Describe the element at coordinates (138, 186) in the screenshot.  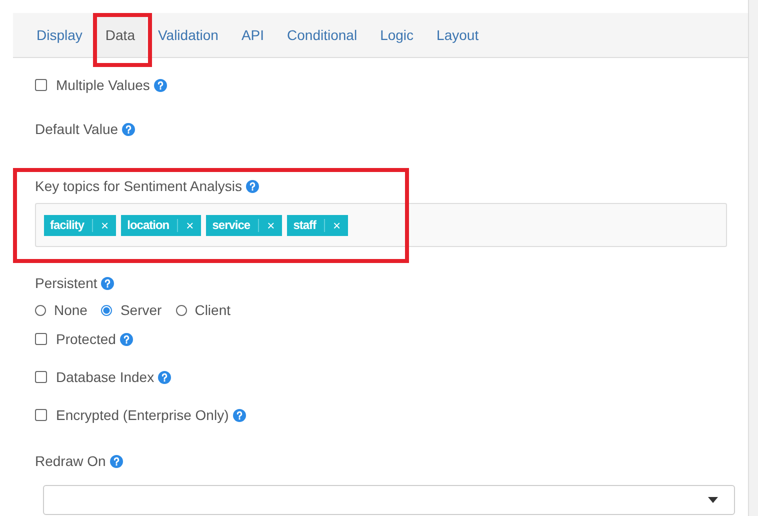
I see `field-label: Key topics for Sentiment Analysis` at that location.